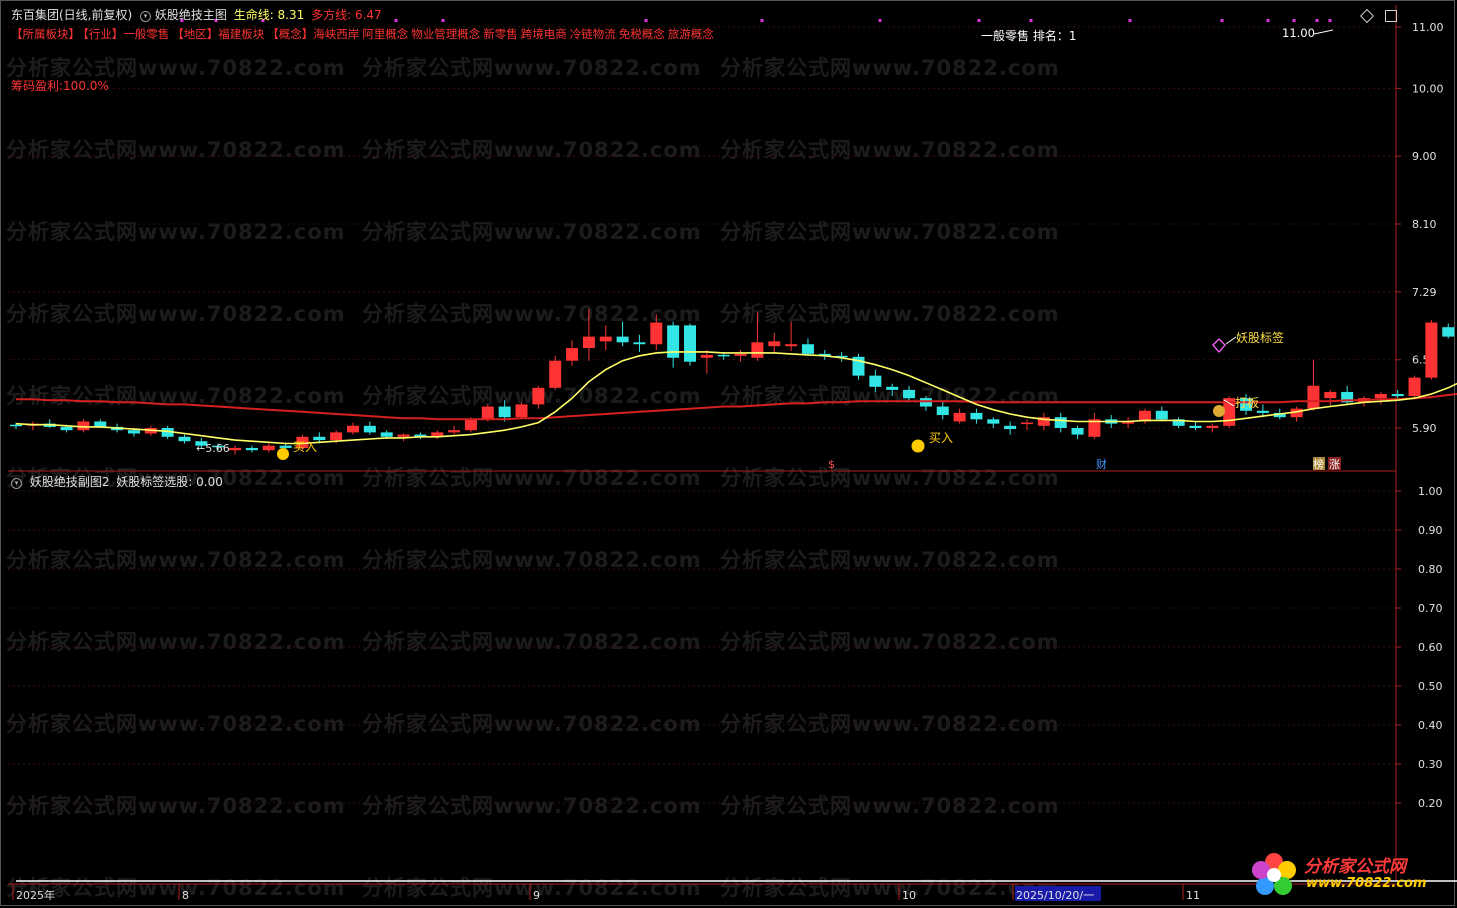  I want to click on diamond-icon, so click(1367, 16).